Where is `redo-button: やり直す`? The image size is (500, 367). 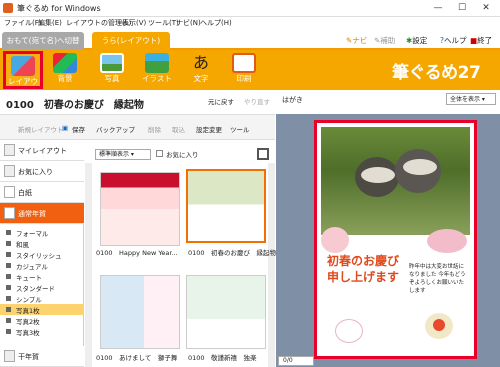 redo-button: やり直す is located at coordinates (257, 101).